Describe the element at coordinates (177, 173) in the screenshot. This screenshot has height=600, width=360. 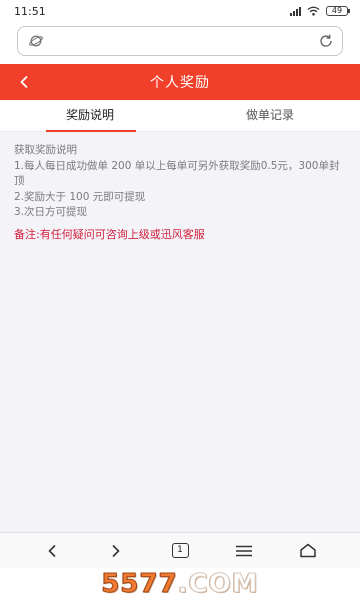
I see `rule-item: 1.每人每日成功做单 200 单以上每单可另外获取奖励0.5元，300单封顶` at that location.